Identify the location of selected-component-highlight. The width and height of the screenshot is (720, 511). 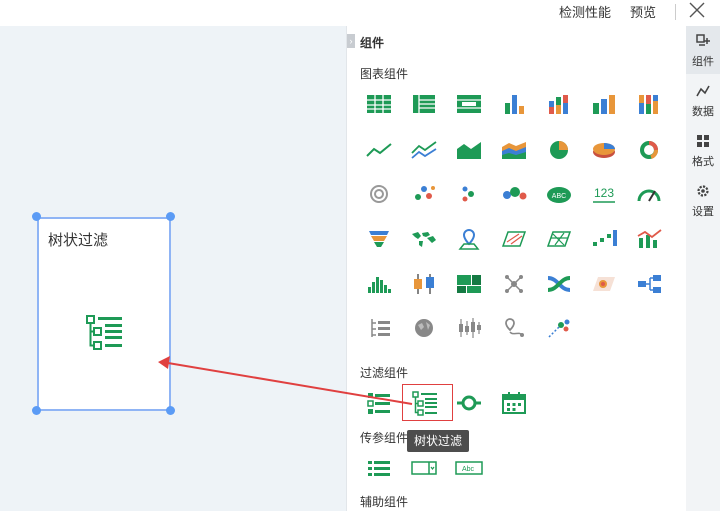
(427, 402).